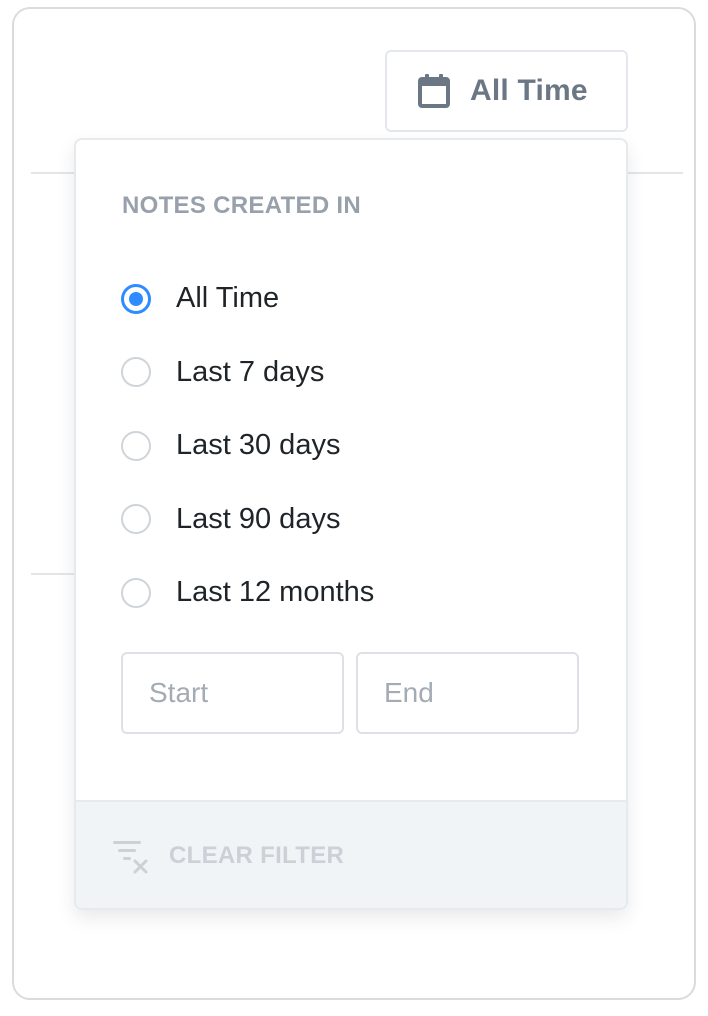 Image resolution: width=708 pixels, height=1016 pixels. Describe the element at coordinates (257, 855) in the screenshot. I see `clear-filter-label: CLEAR FILTER` at that location.